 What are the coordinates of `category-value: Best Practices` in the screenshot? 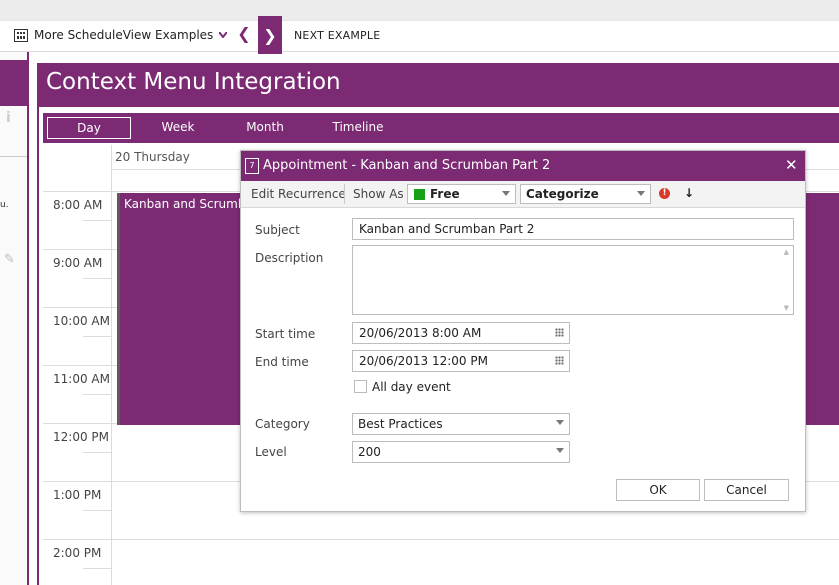 It's located at (400, 424).